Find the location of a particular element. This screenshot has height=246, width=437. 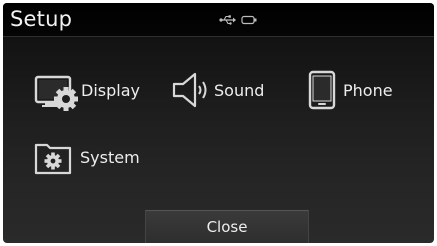

page-title: Setup is located at coordinates (41, 19).